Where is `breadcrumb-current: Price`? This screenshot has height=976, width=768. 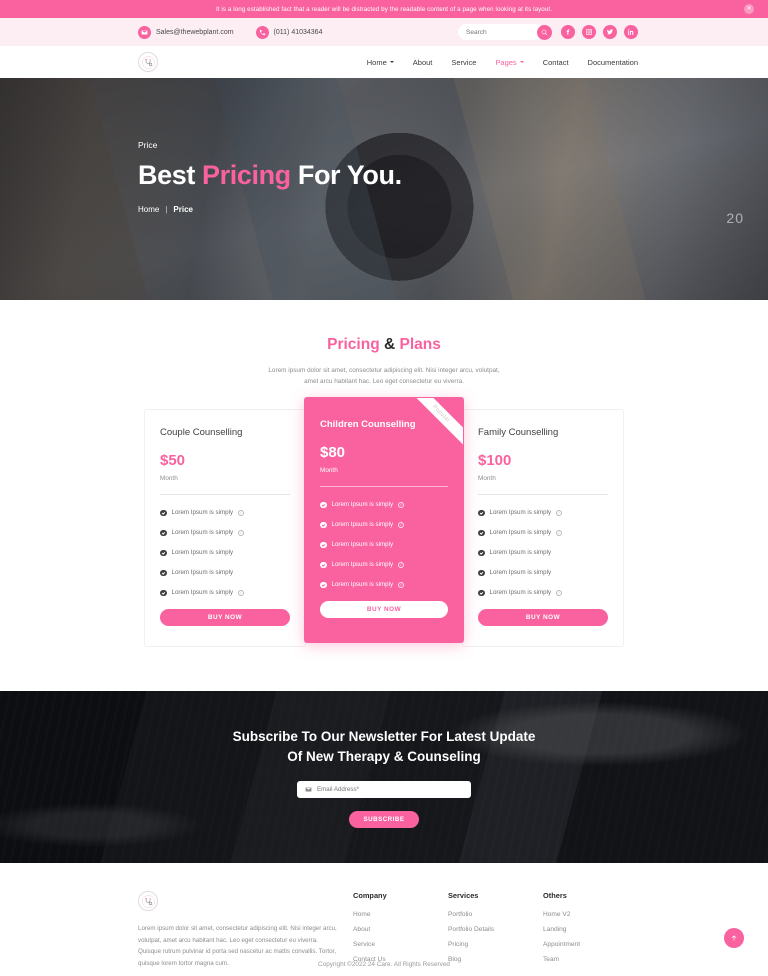
breadcrumb-current: Price is located at coordinates (183, 209).